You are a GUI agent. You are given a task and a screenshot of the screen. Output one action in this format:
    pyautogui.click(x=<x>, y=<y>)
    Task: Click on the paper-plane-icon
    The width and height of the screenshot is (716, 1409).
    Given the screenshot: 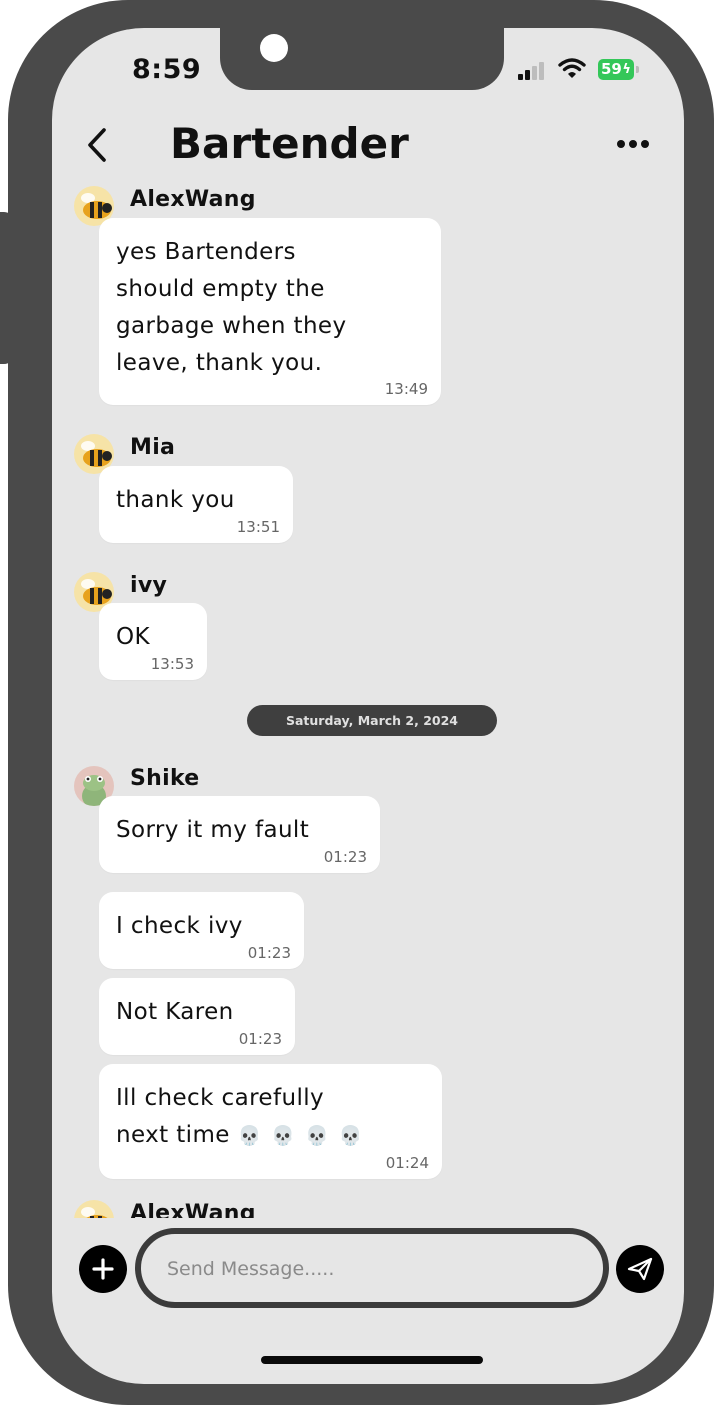 What is the action you would take?
    pyautogui.click(x=640, y=1269)
    